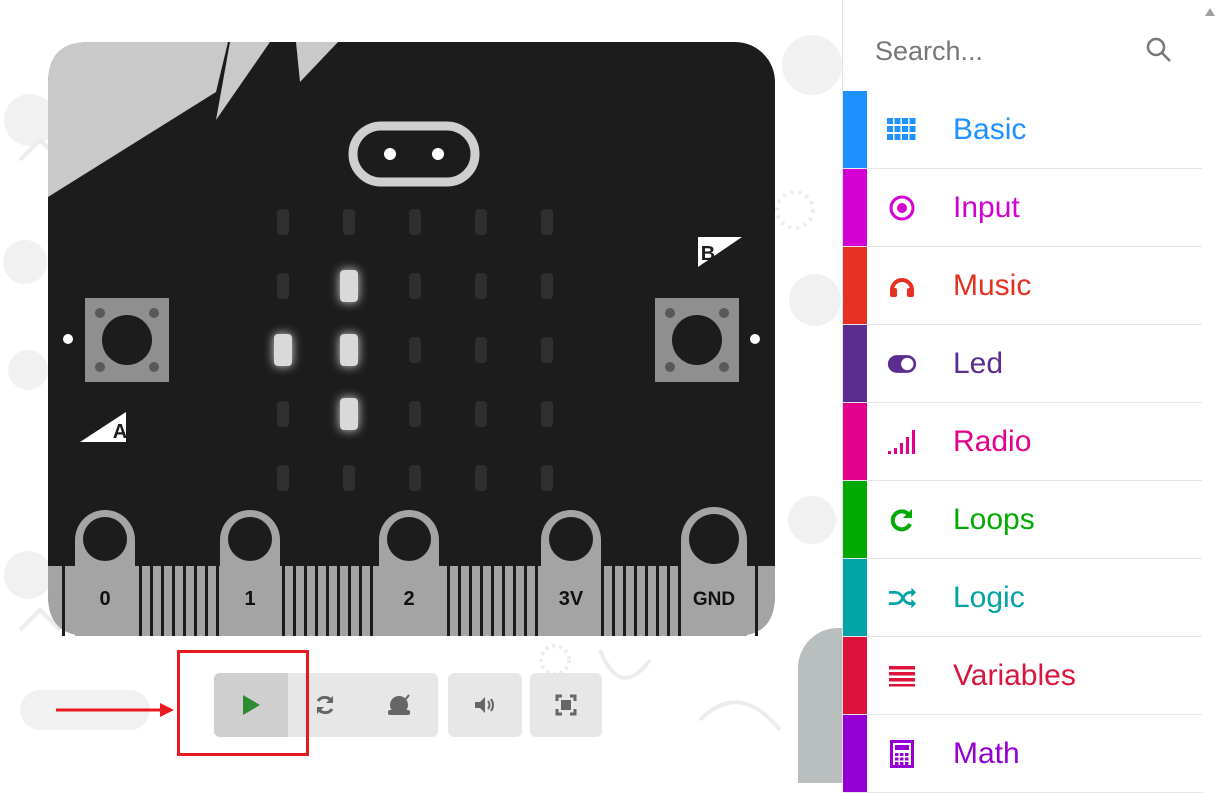  What do you see at coordinates (1210, 12) in the screenshot?
I see `scroll-up-arrow` at bounding box center [1210, 12].